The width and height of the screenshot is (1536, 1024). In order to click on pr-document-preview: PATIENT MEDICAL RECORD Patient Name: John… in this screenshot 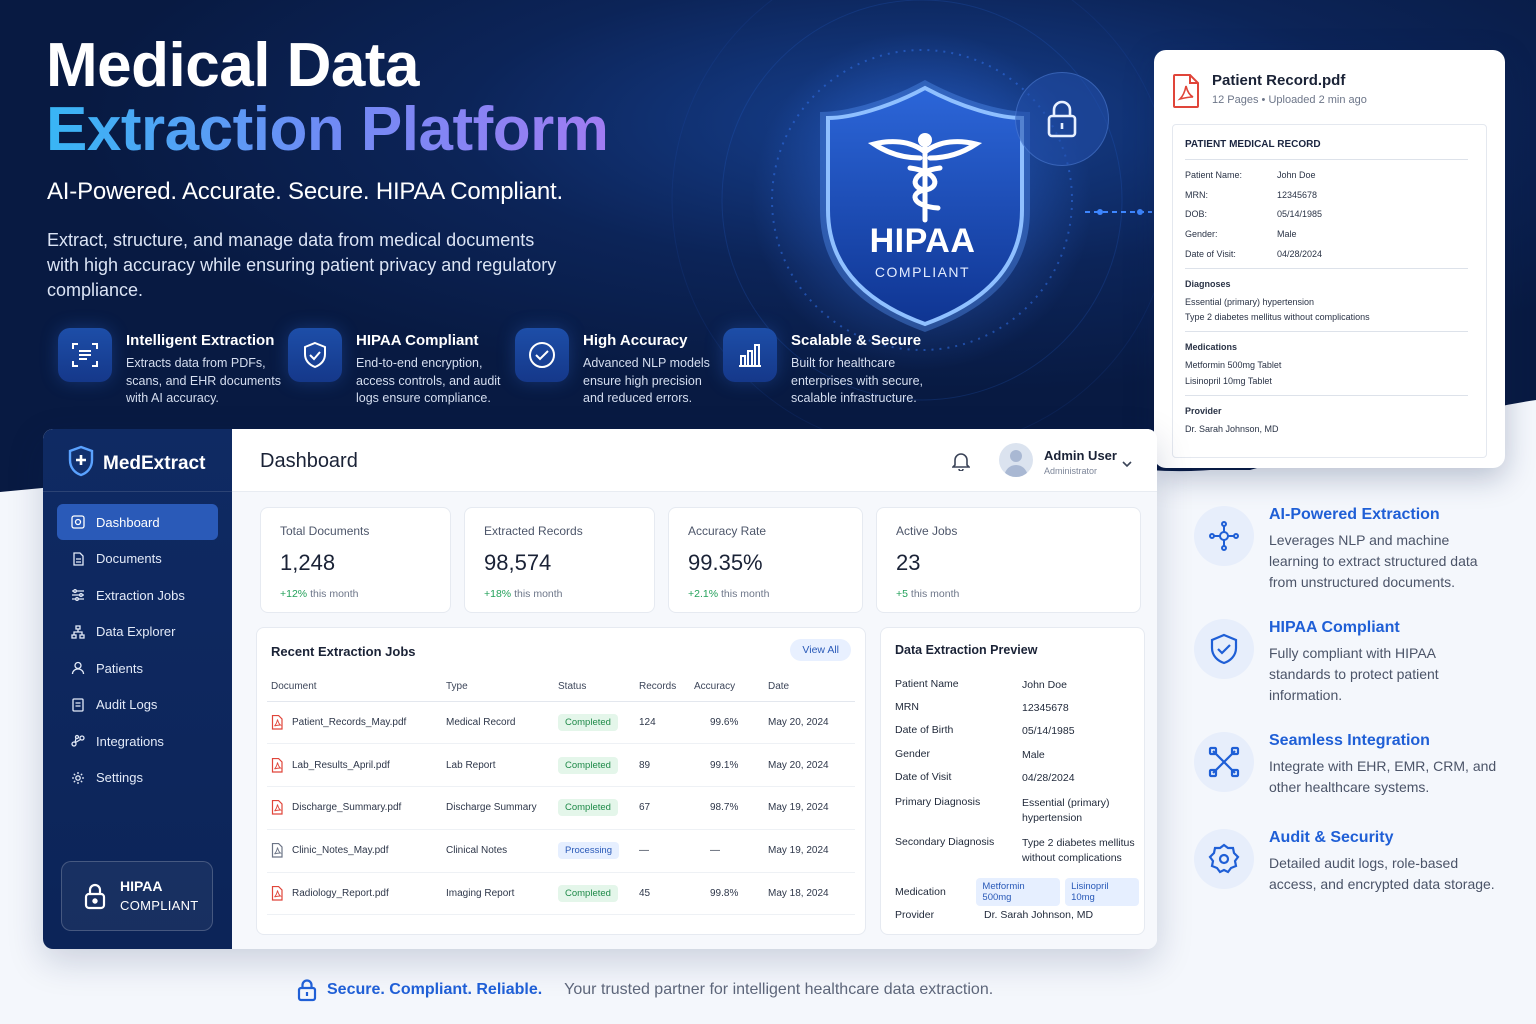, I will do `click(1329, 291)`.